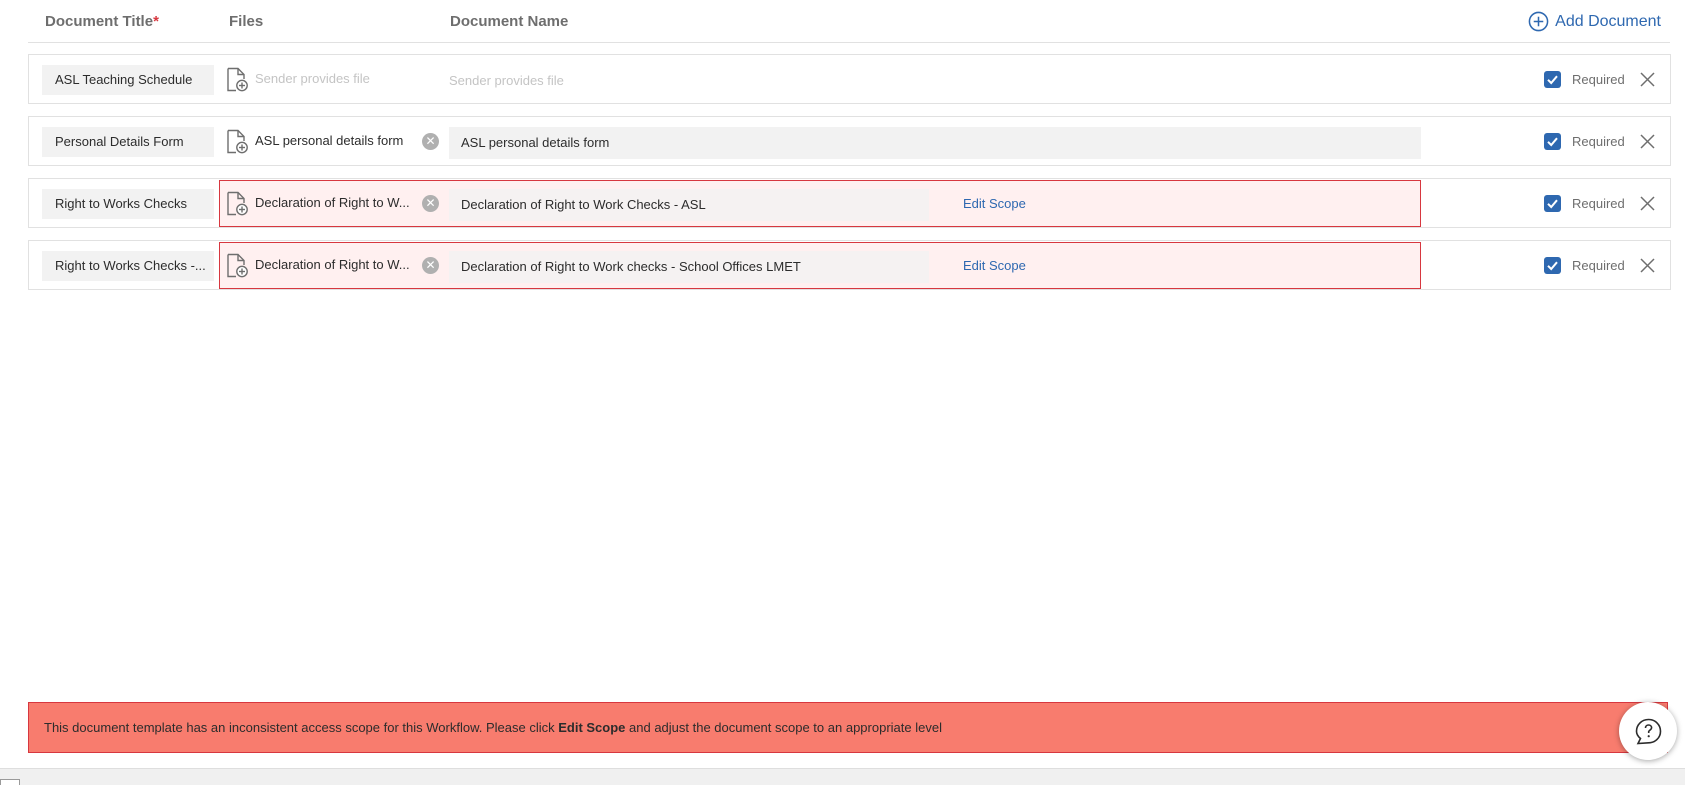 This screenshot has height=785, width=1685. I want to click on edit-scope-emphasis: Edit Scope, so click(592, 727).